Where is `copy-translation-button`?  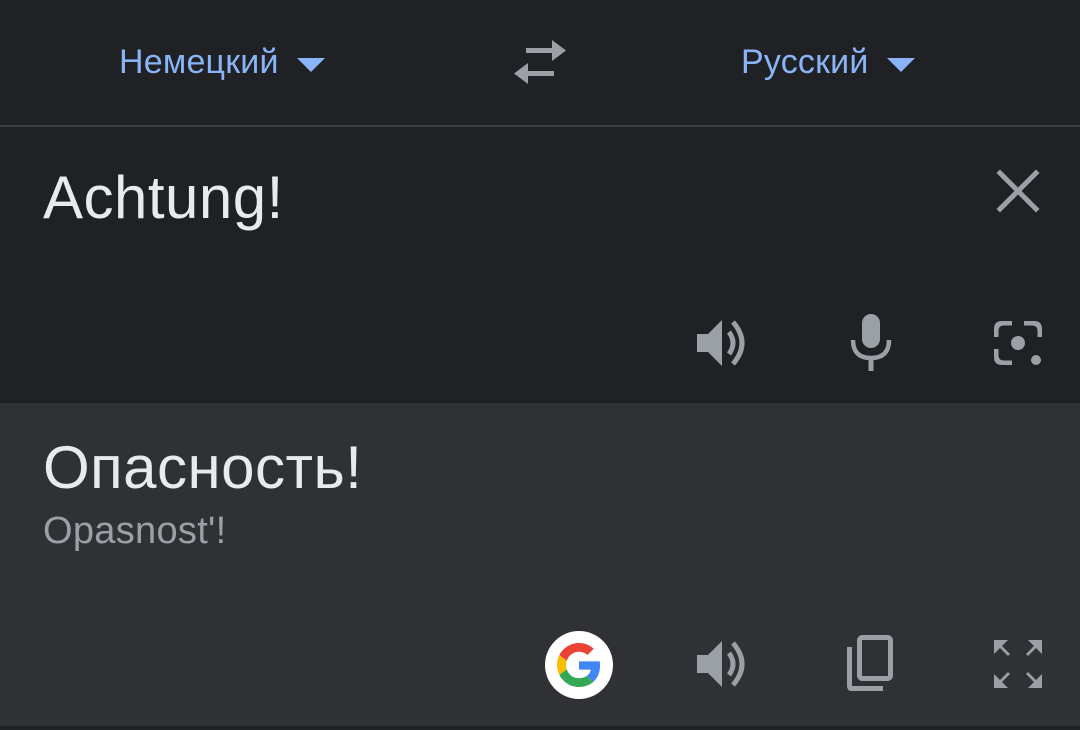 copy-translation-button is located at coordinates (870, 664).